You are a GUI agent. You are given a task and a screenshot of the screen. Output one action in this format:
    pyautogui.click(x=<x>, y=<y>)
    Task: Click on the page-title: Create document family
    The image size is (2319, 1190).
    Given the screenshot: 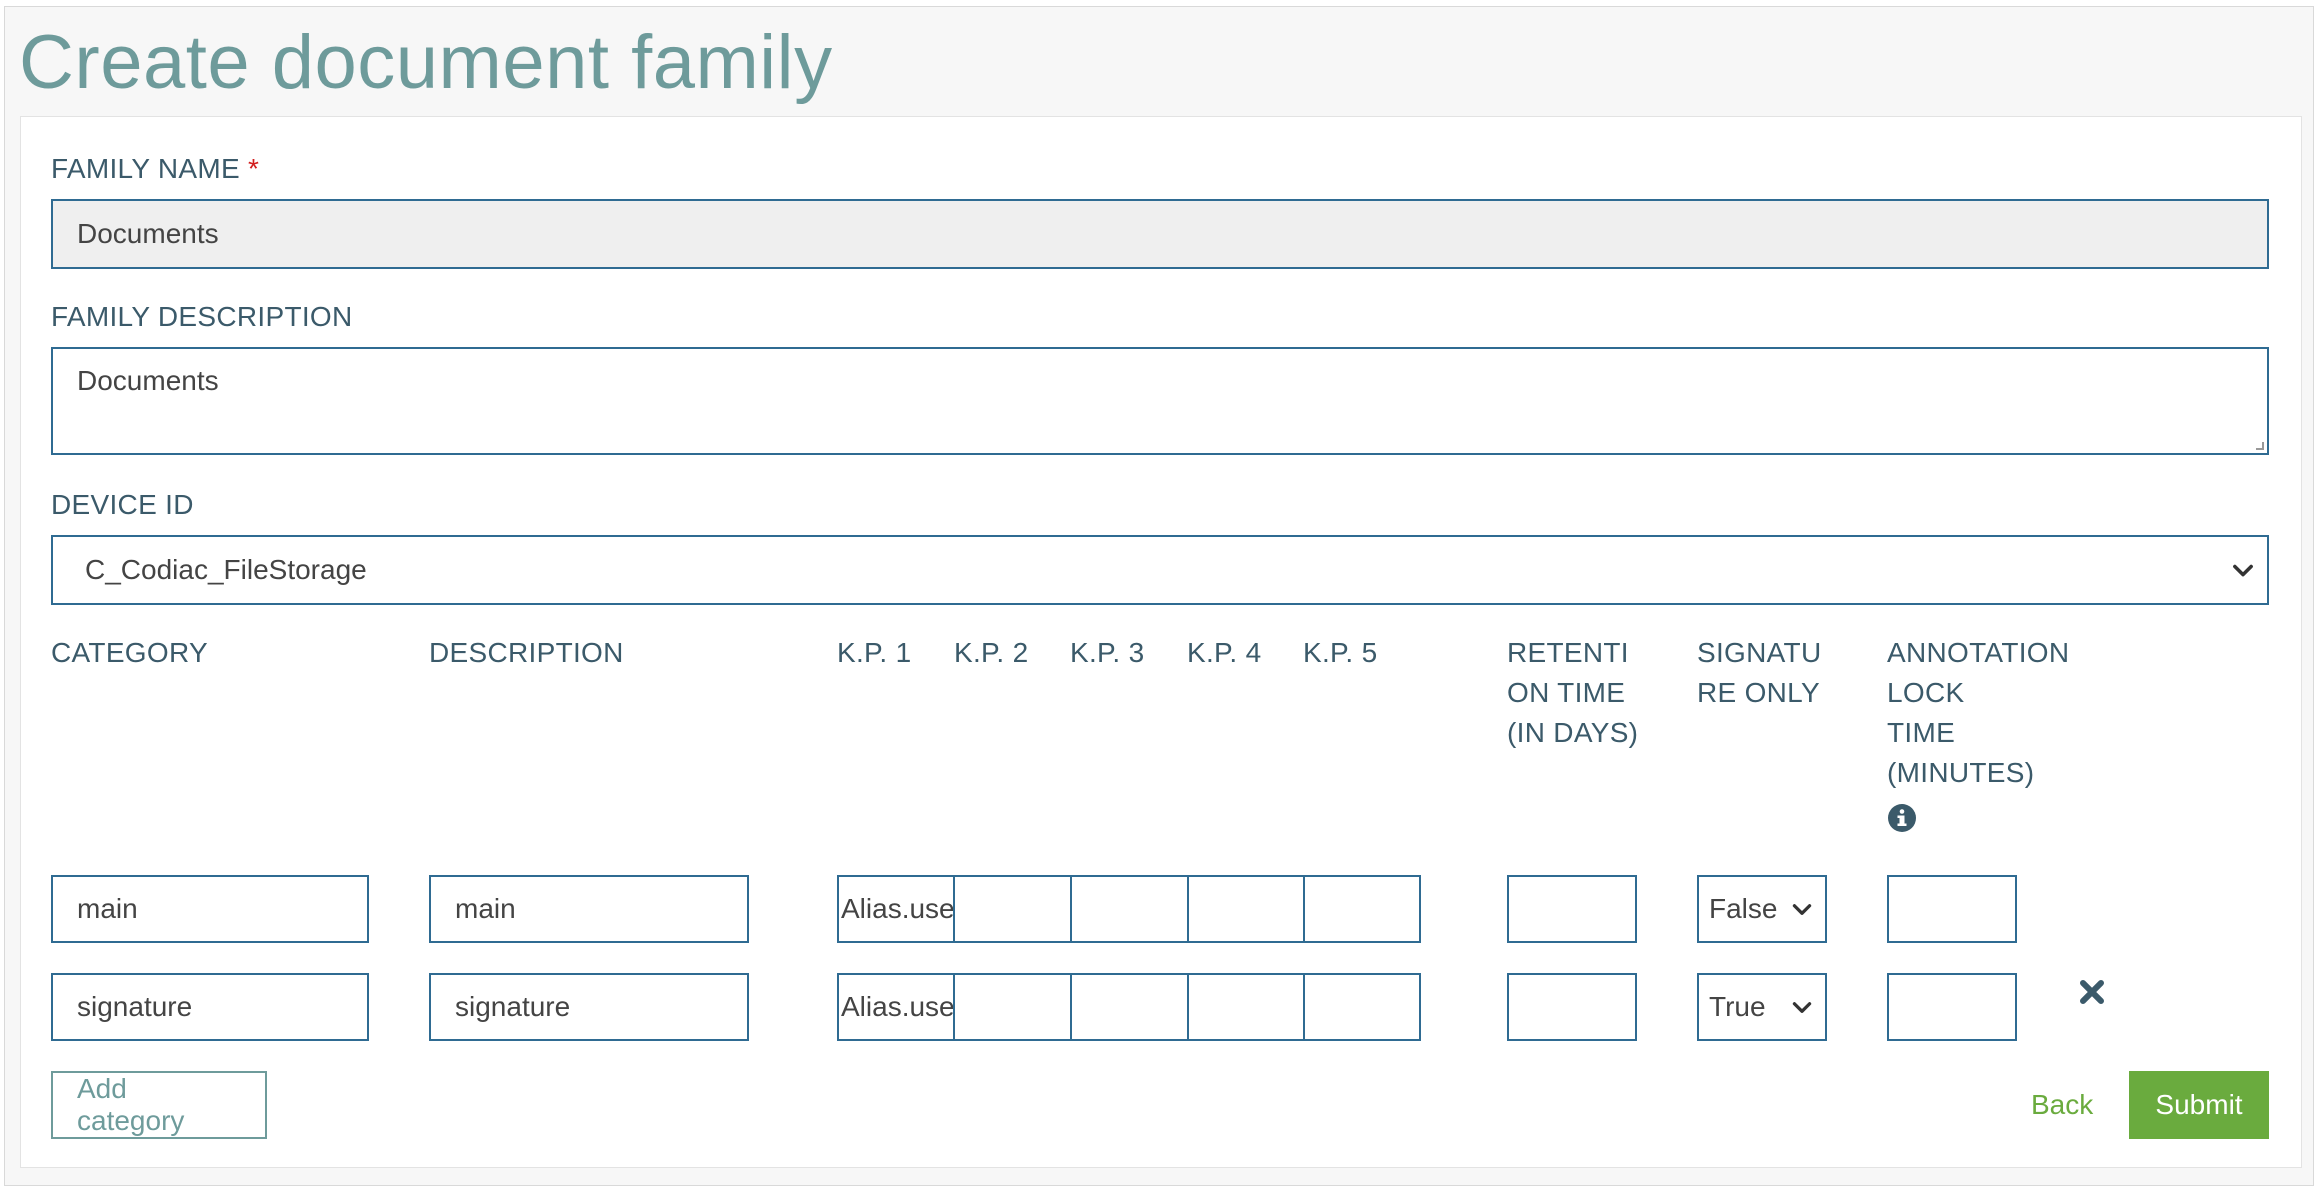 What is the action you would take?
    pyautogui.click(x=426, y=62)
    